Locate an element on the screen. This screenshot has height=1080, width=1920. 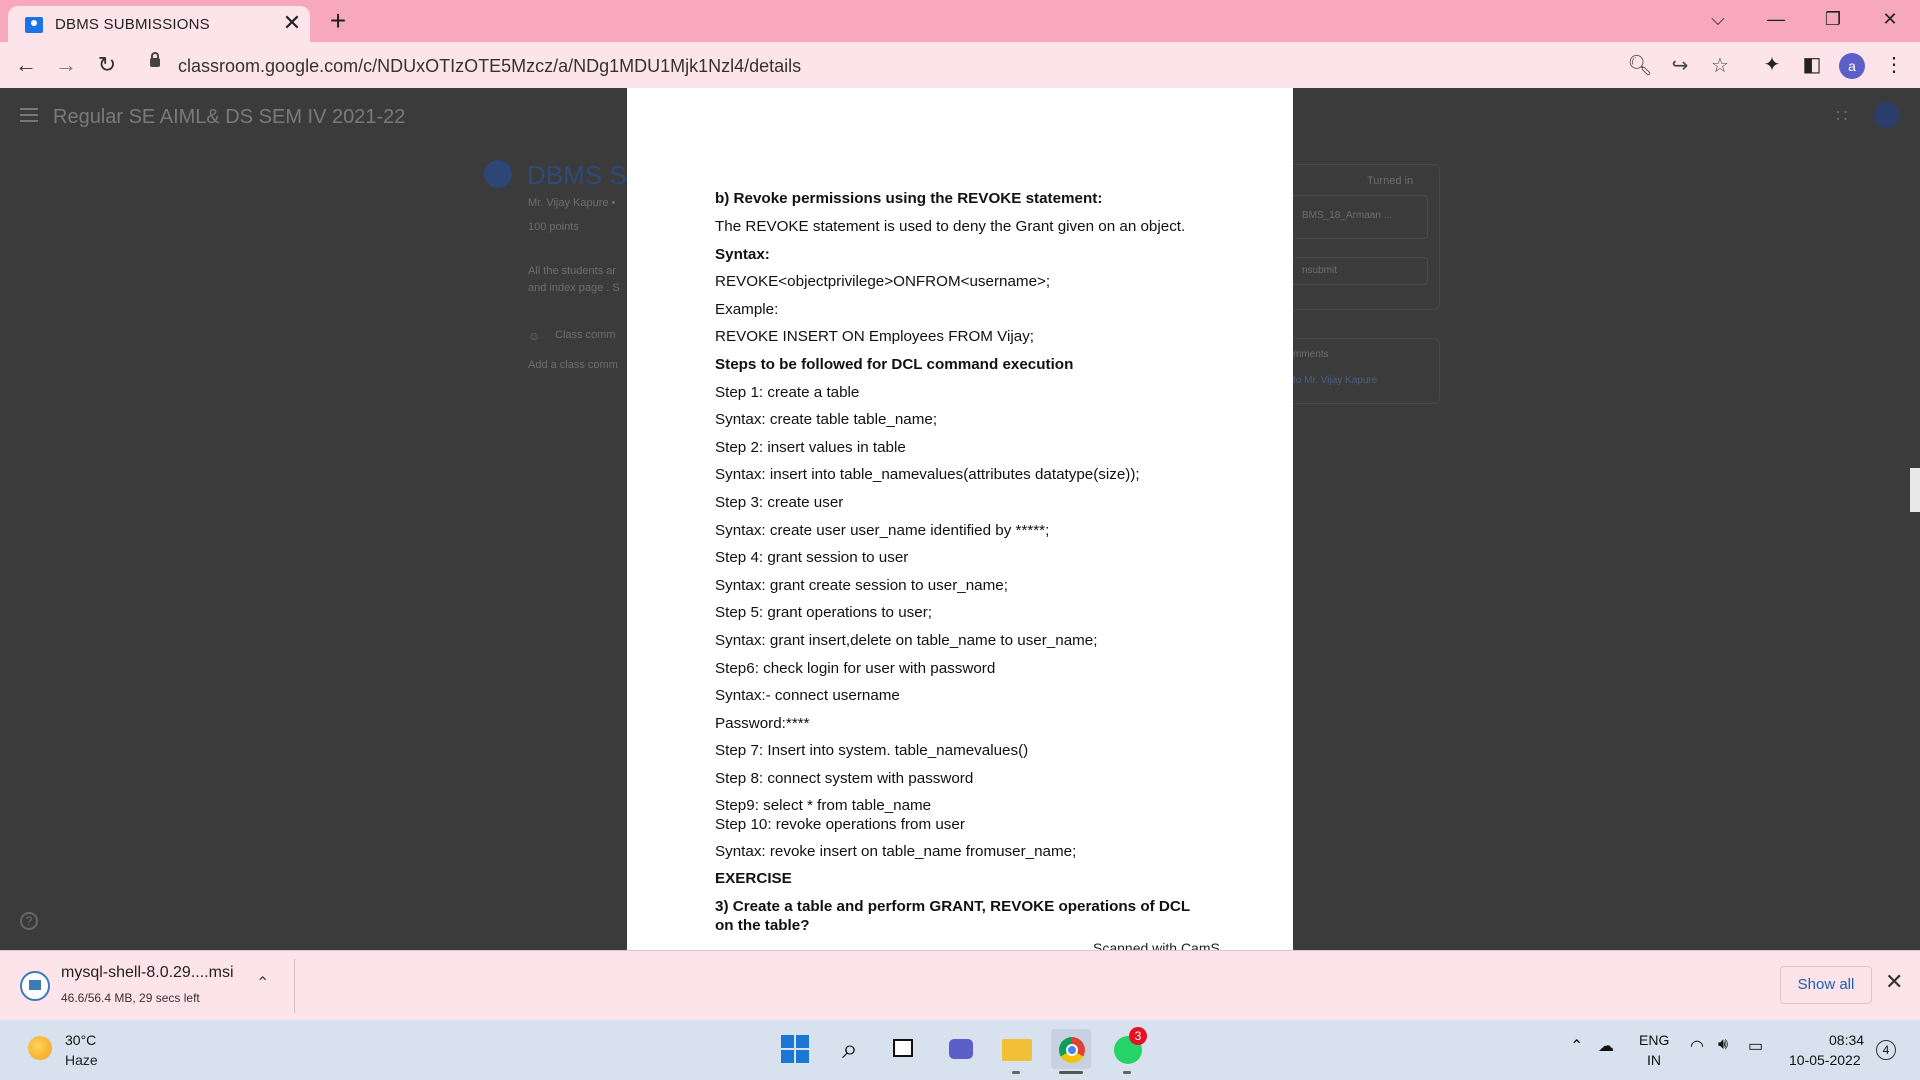
document-line: Step 10: revoke operations from user is located at coordinates (840, 824).